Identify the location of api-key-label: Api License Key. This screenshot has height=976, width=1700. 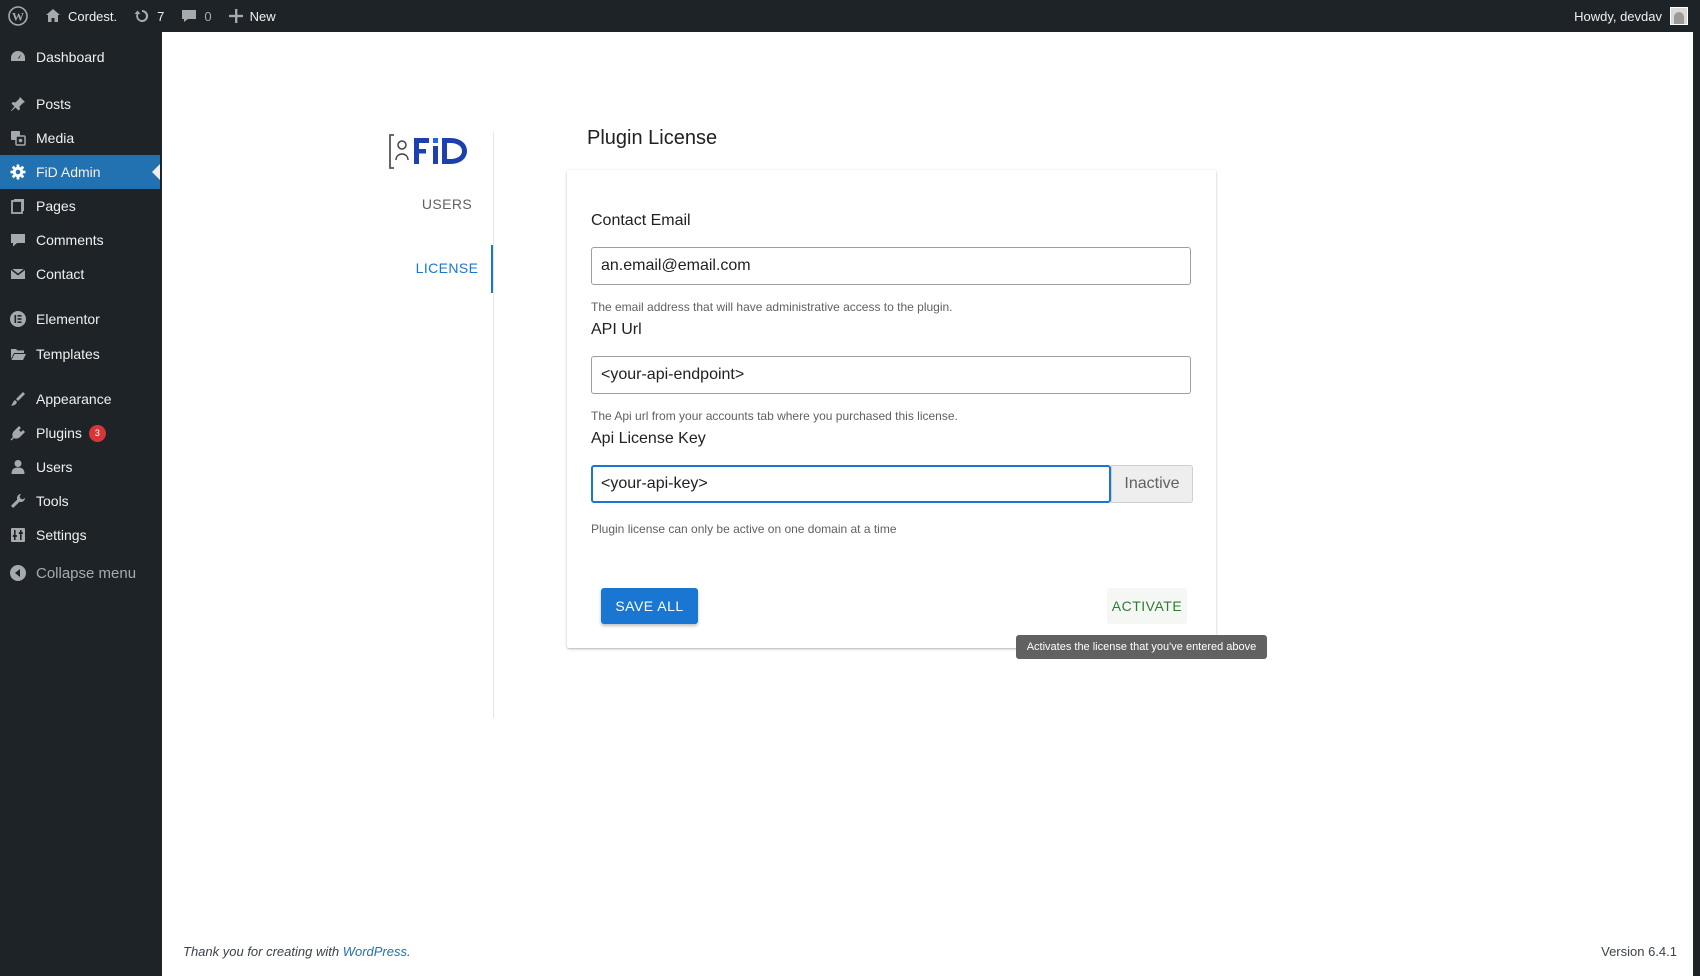
(648, 438).